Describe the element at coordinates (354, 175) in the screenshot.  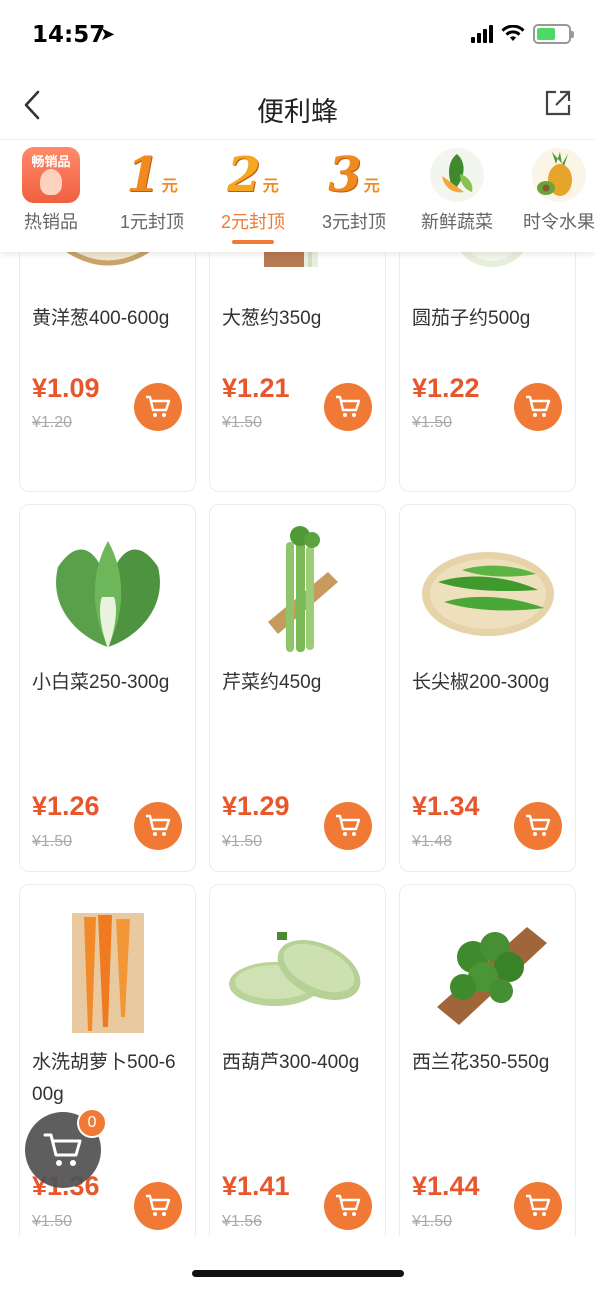
I see `three-yuan-icon: 3元` at that location.